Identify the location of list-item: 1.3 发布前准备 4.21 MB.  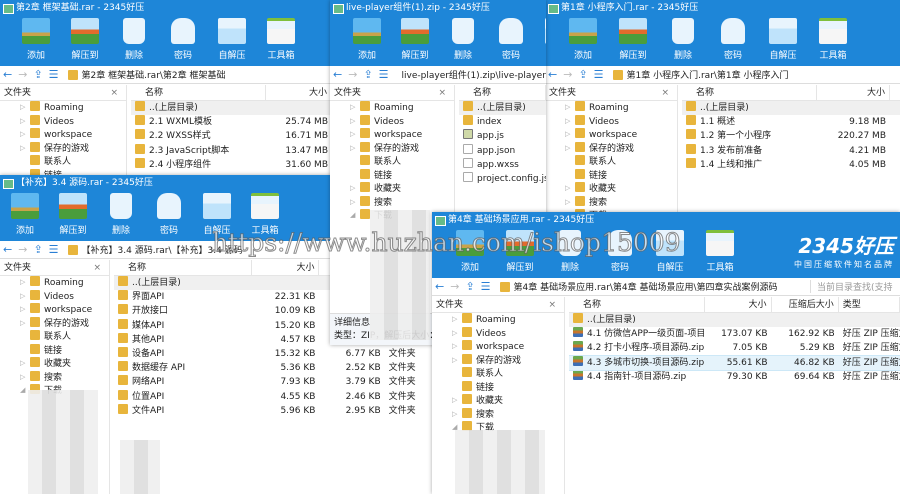
(791, 150).